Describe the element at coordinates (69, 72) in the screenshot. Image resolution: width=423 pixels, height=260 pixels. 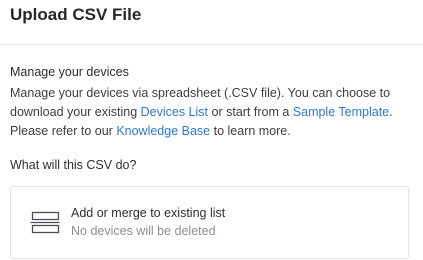
I see `manage-devices-heading: Manage your devices` at that location.